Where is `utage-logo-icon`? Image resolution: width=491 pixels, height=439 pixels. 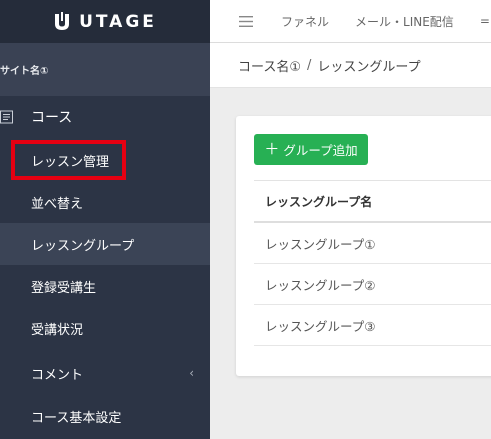 utage-logo-icon is located at coordinates (62, 20).